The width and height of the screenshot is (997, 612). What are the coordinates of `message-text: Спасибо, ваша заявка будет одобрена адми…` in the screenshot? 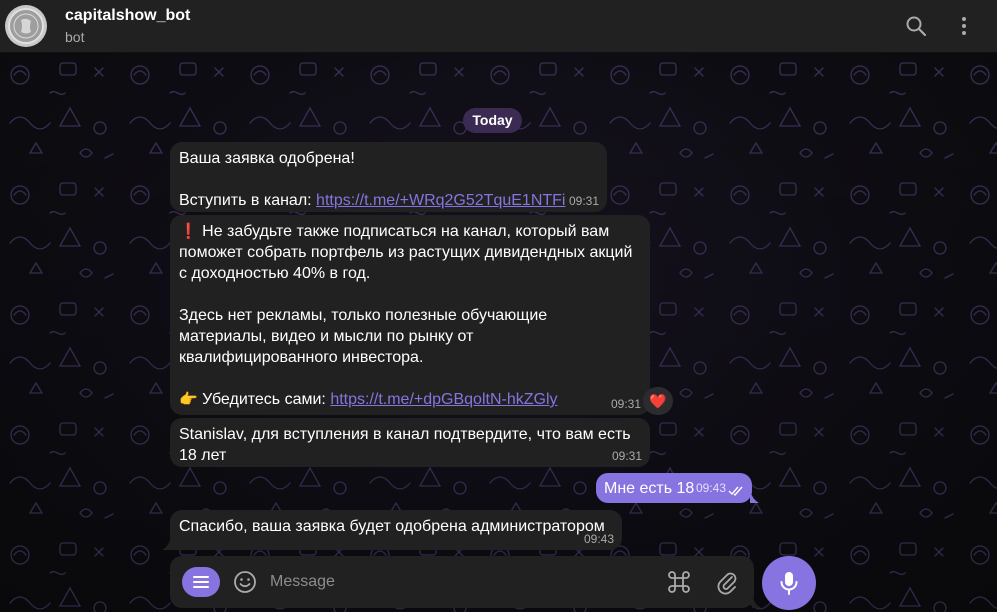 It's located at (392, 526).